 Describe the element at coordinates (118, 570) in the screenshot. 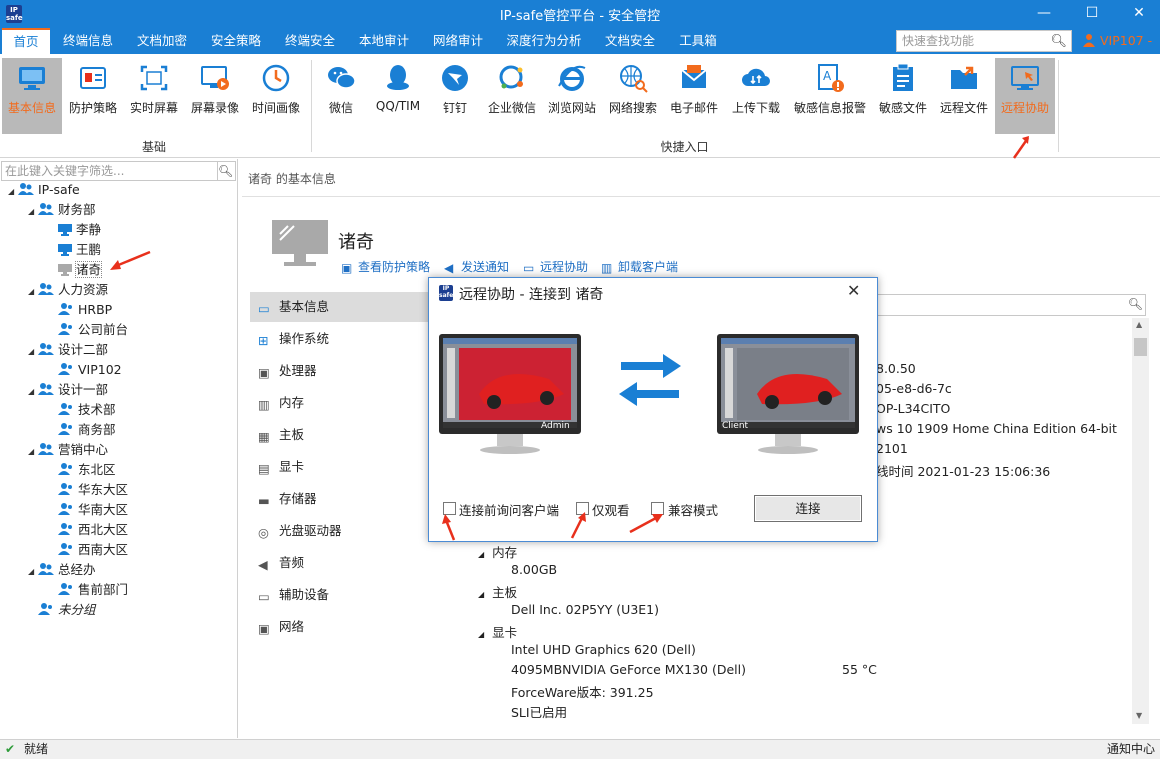

I see `tree-node: ◢ 总经办` at that location.